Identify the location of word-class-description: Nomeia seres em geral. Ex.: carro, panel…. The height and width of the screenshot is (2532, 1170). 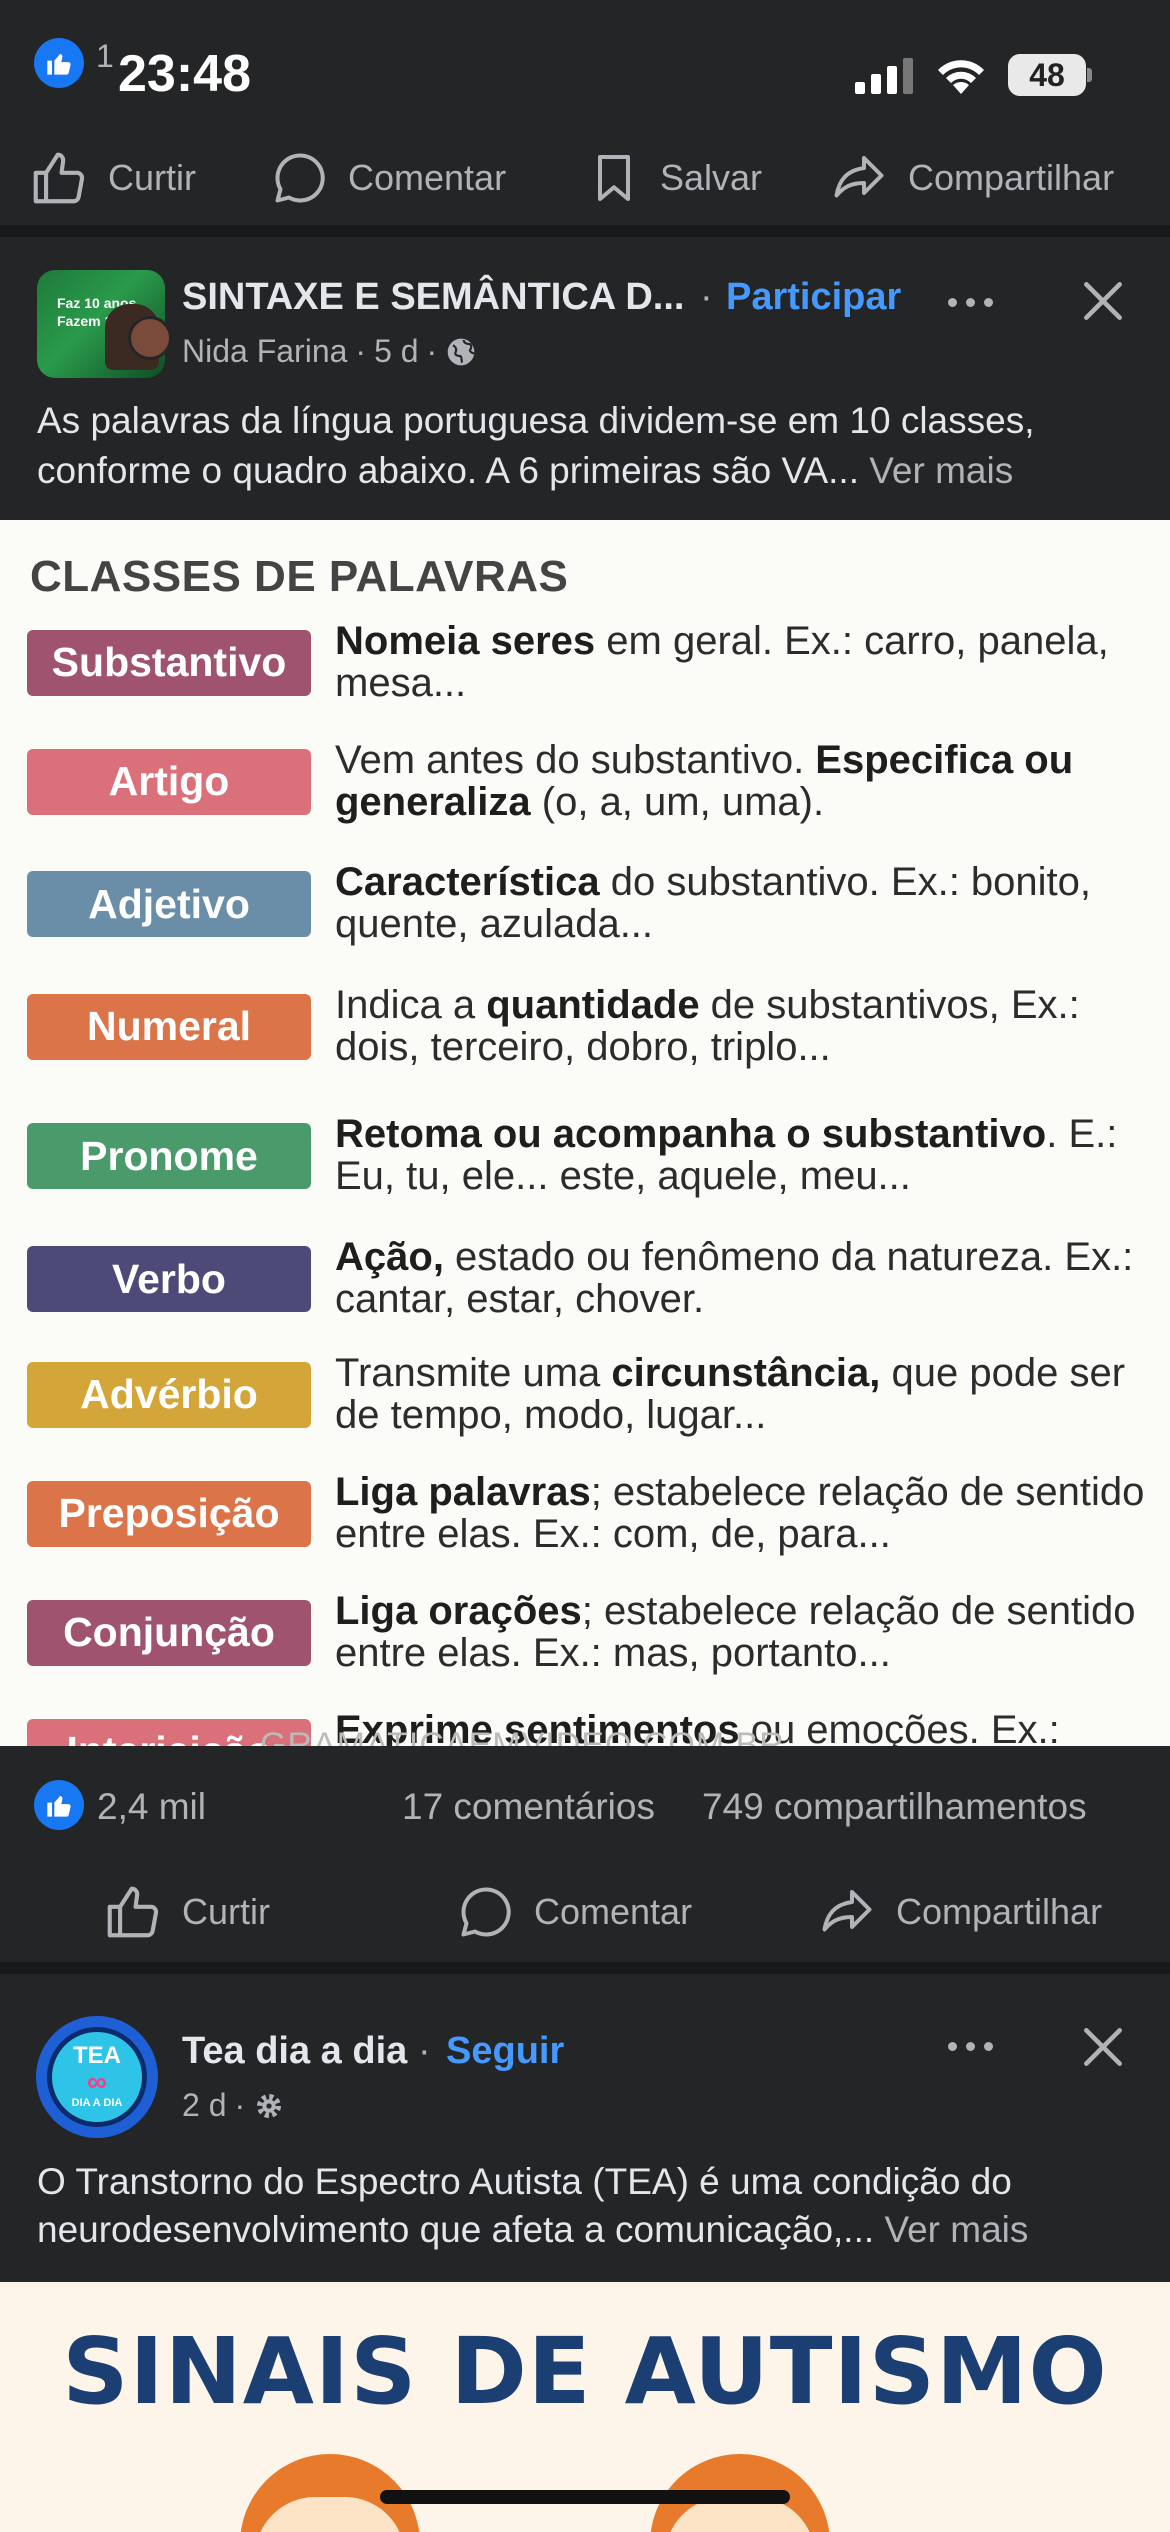
(745, 662).